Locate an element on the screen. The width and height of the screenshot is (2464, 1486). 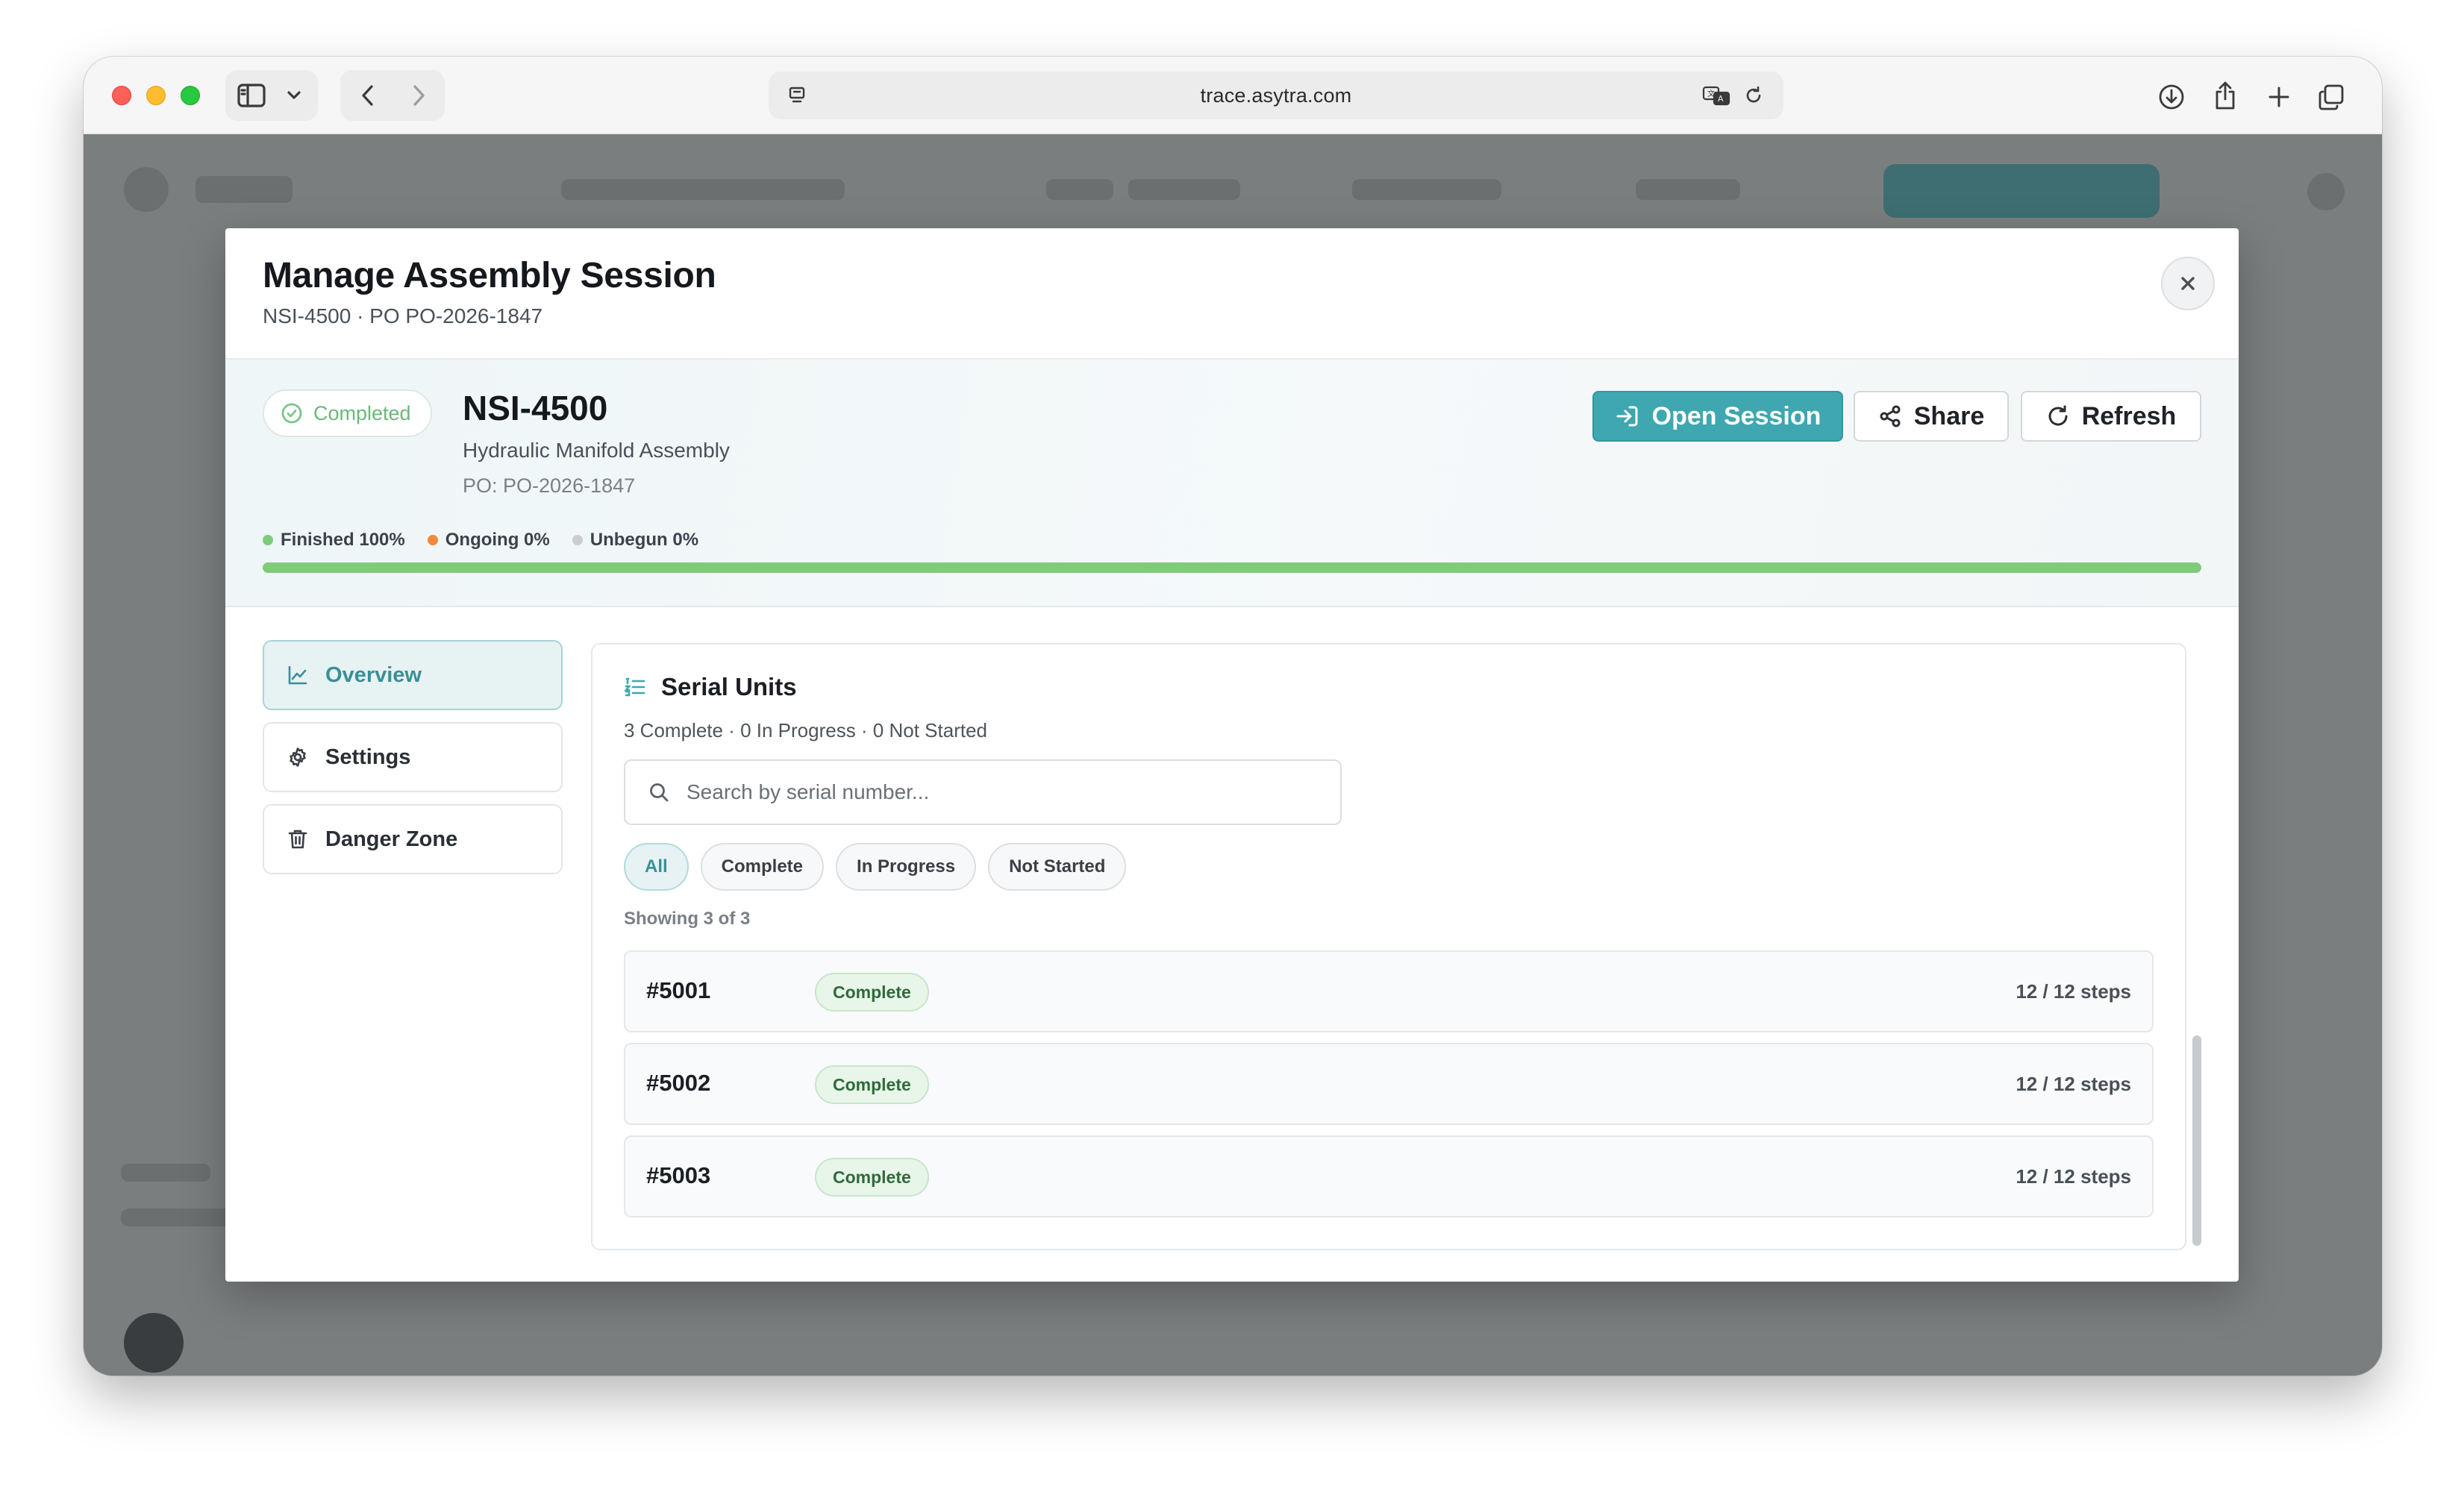
status-label: Completed is located at coordinates (362, 412).